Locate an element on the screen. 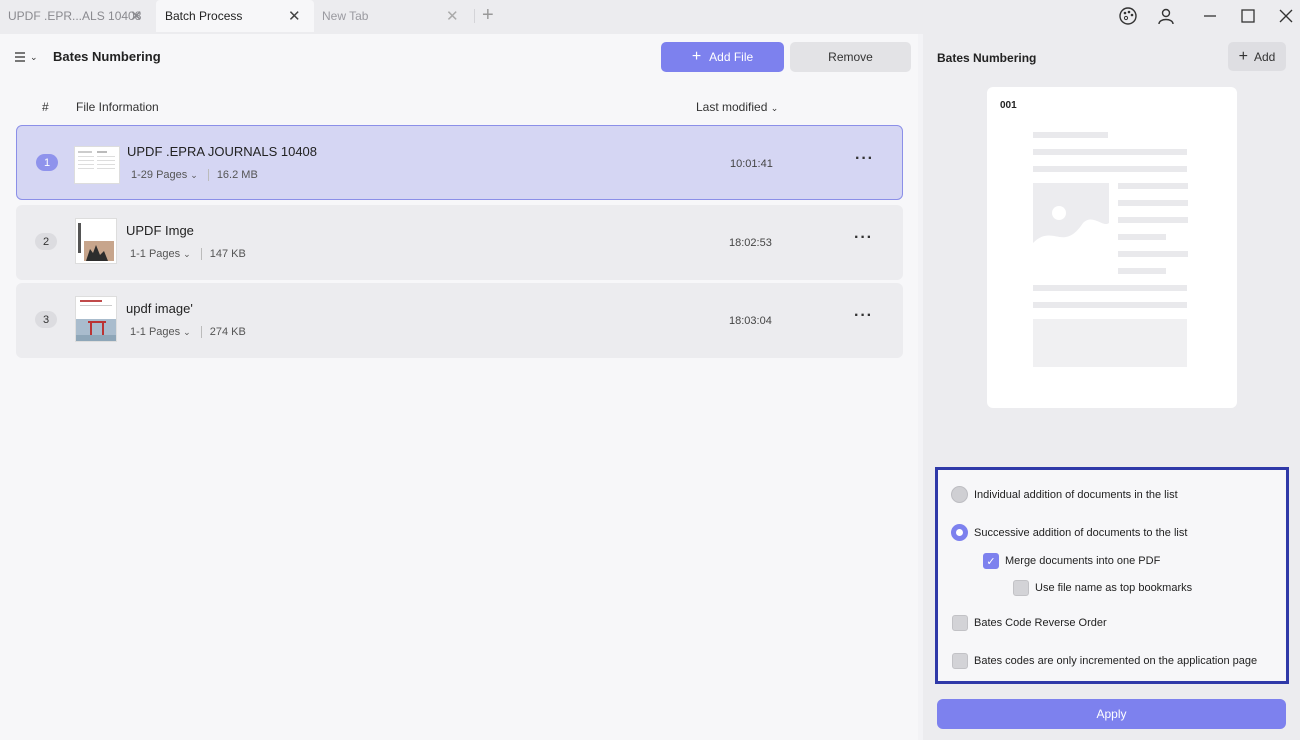  menu-icon is located at coordinates (20, 57).